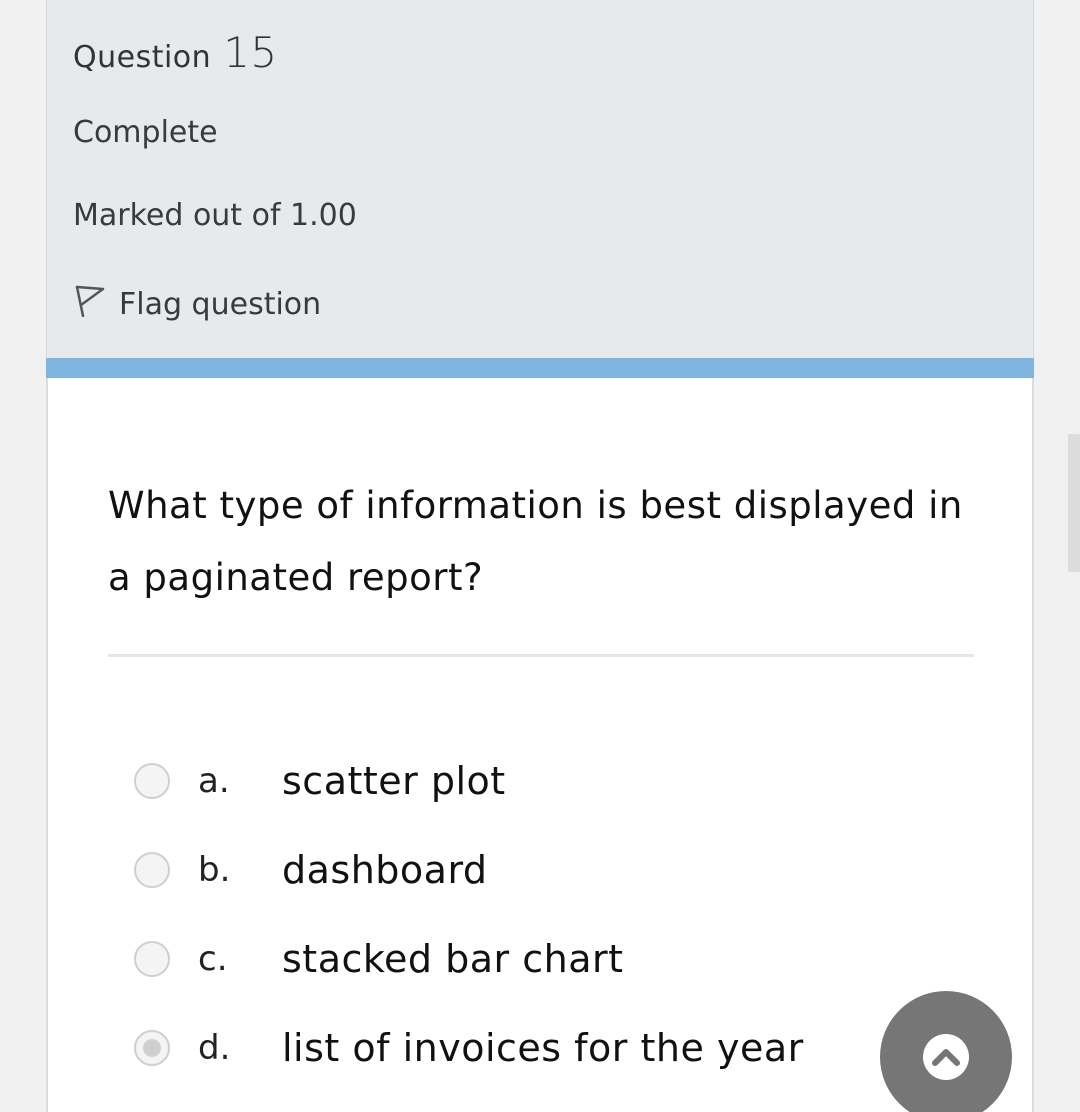 This screenshot has width=1080, height=1112. I want to click on question-number-value: 15, so click(250, 52).